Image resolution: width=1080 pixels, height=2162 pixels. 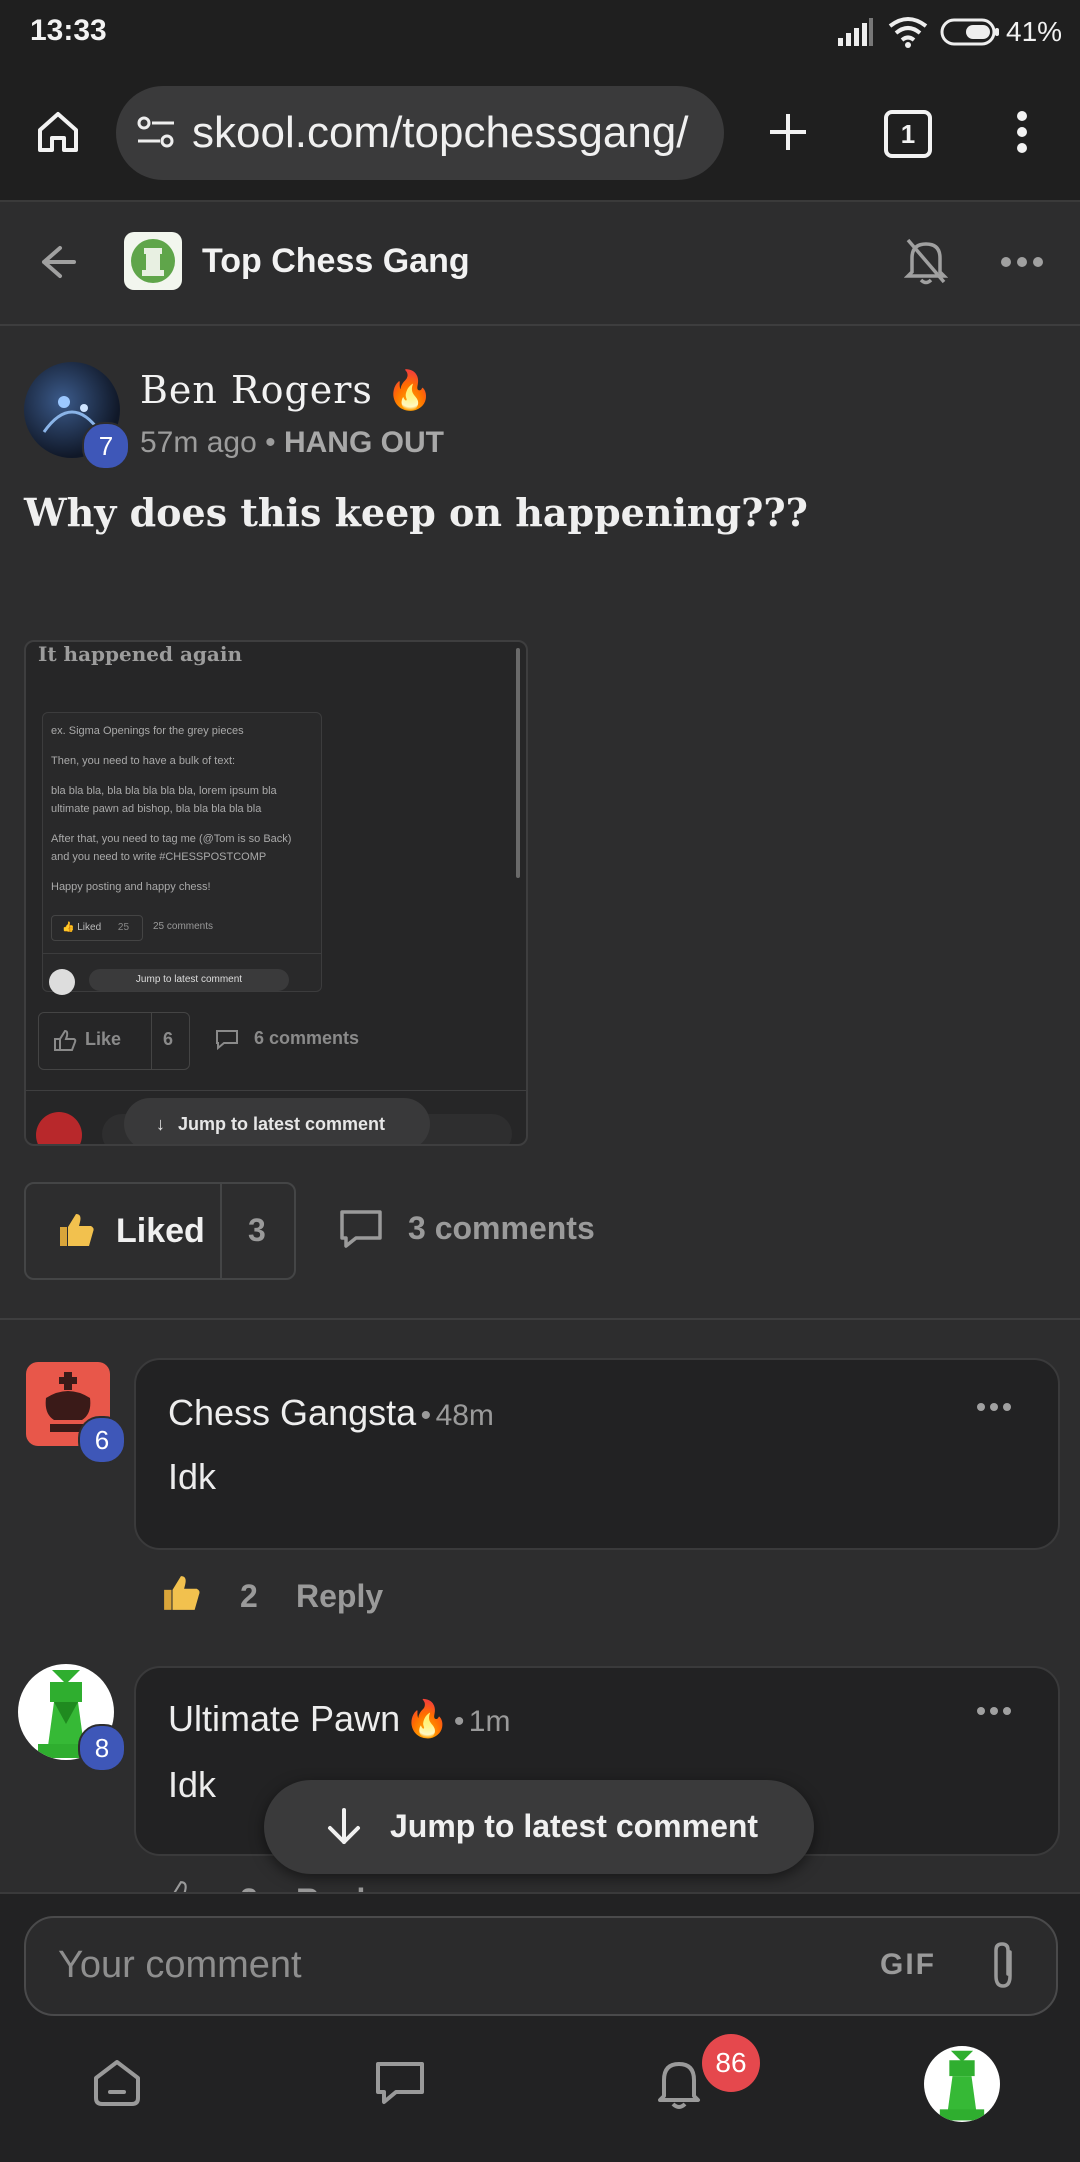 I want to click on notifications-count-badge: 86, so click(x=731, y=2063).